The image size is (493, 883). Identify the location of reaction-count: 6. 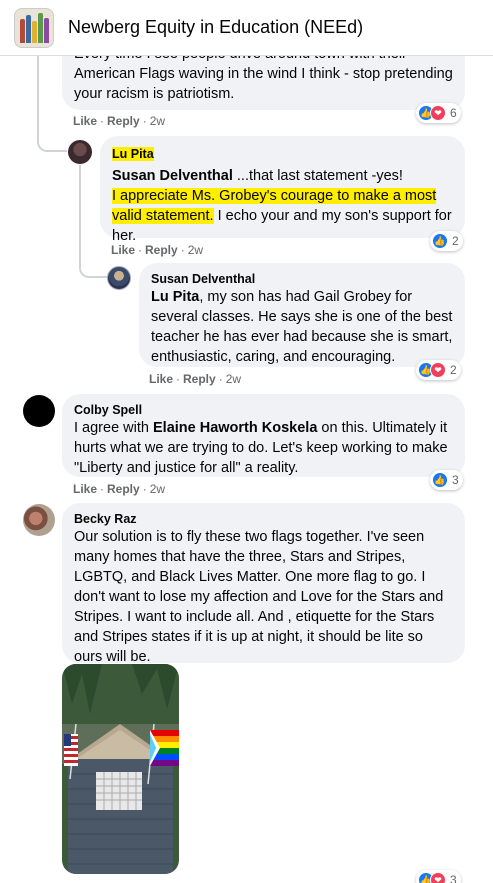
(453, 113).